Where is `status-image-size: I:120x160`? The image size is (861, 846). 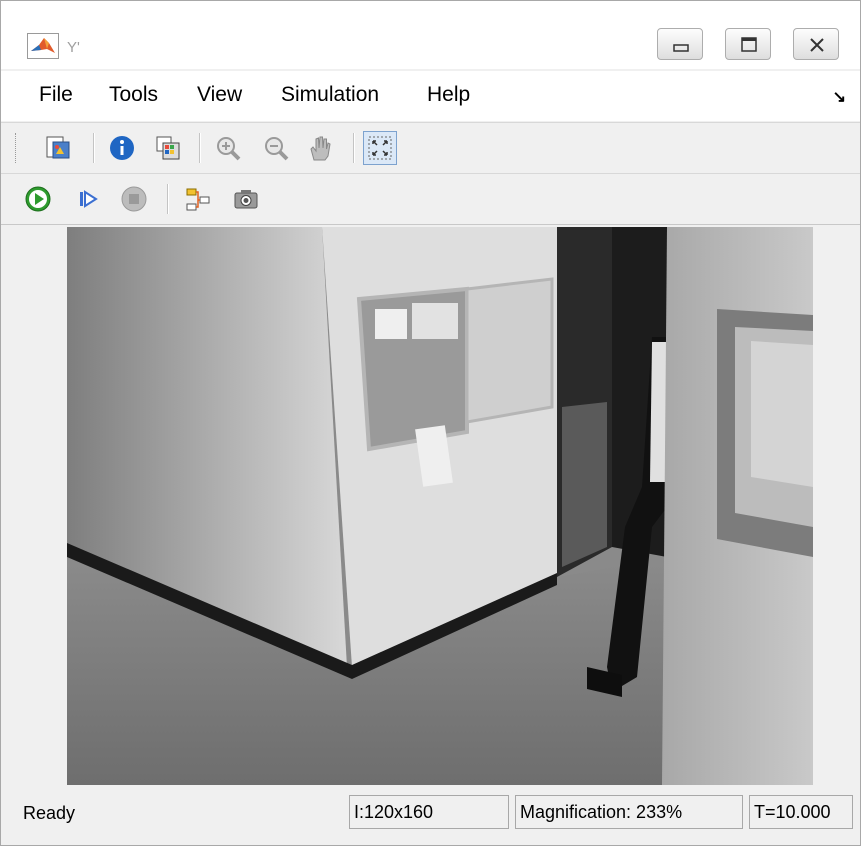 status-image-size: I:120x160 is located at coordinates (429, 812).